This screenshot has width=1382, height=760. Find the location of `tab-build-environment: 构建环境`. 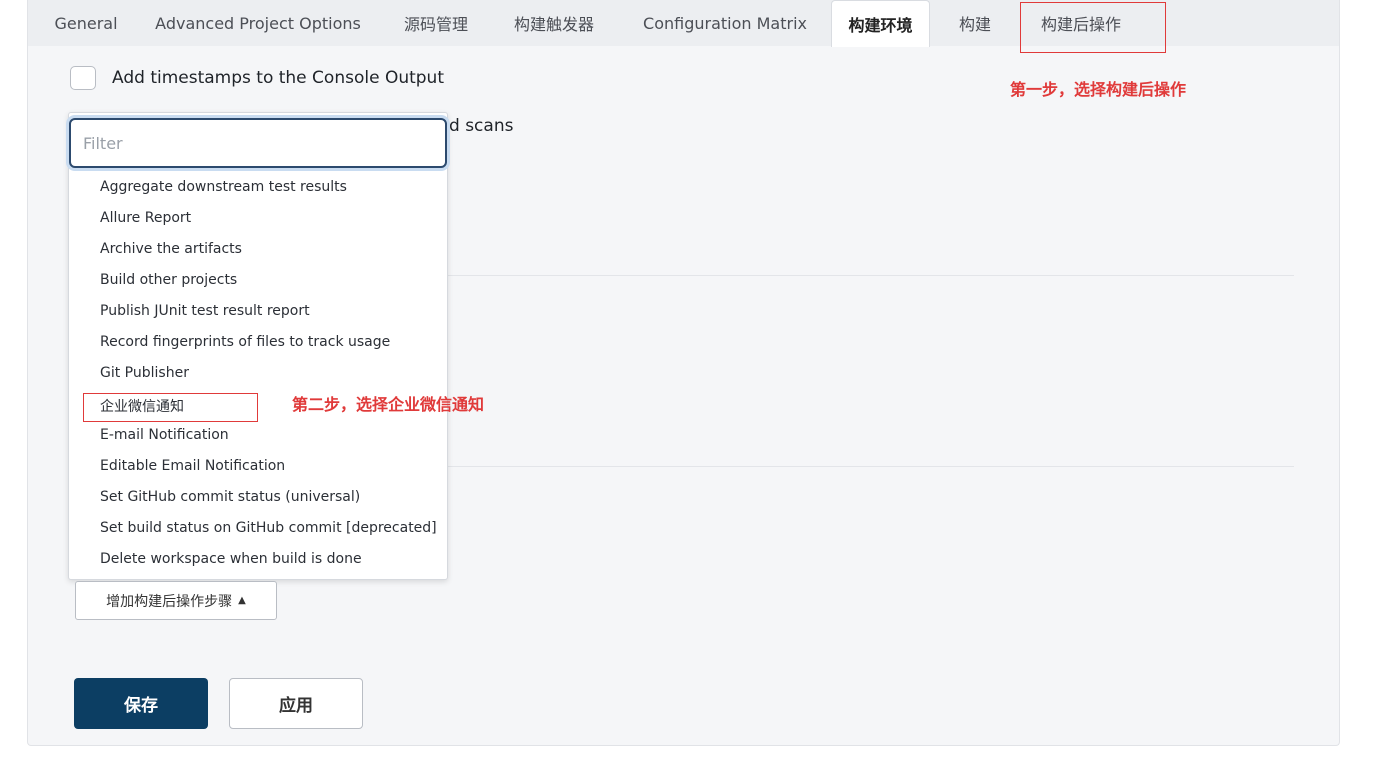

tab-build-environment: 构建环境 is located at coordinates (880, 23).